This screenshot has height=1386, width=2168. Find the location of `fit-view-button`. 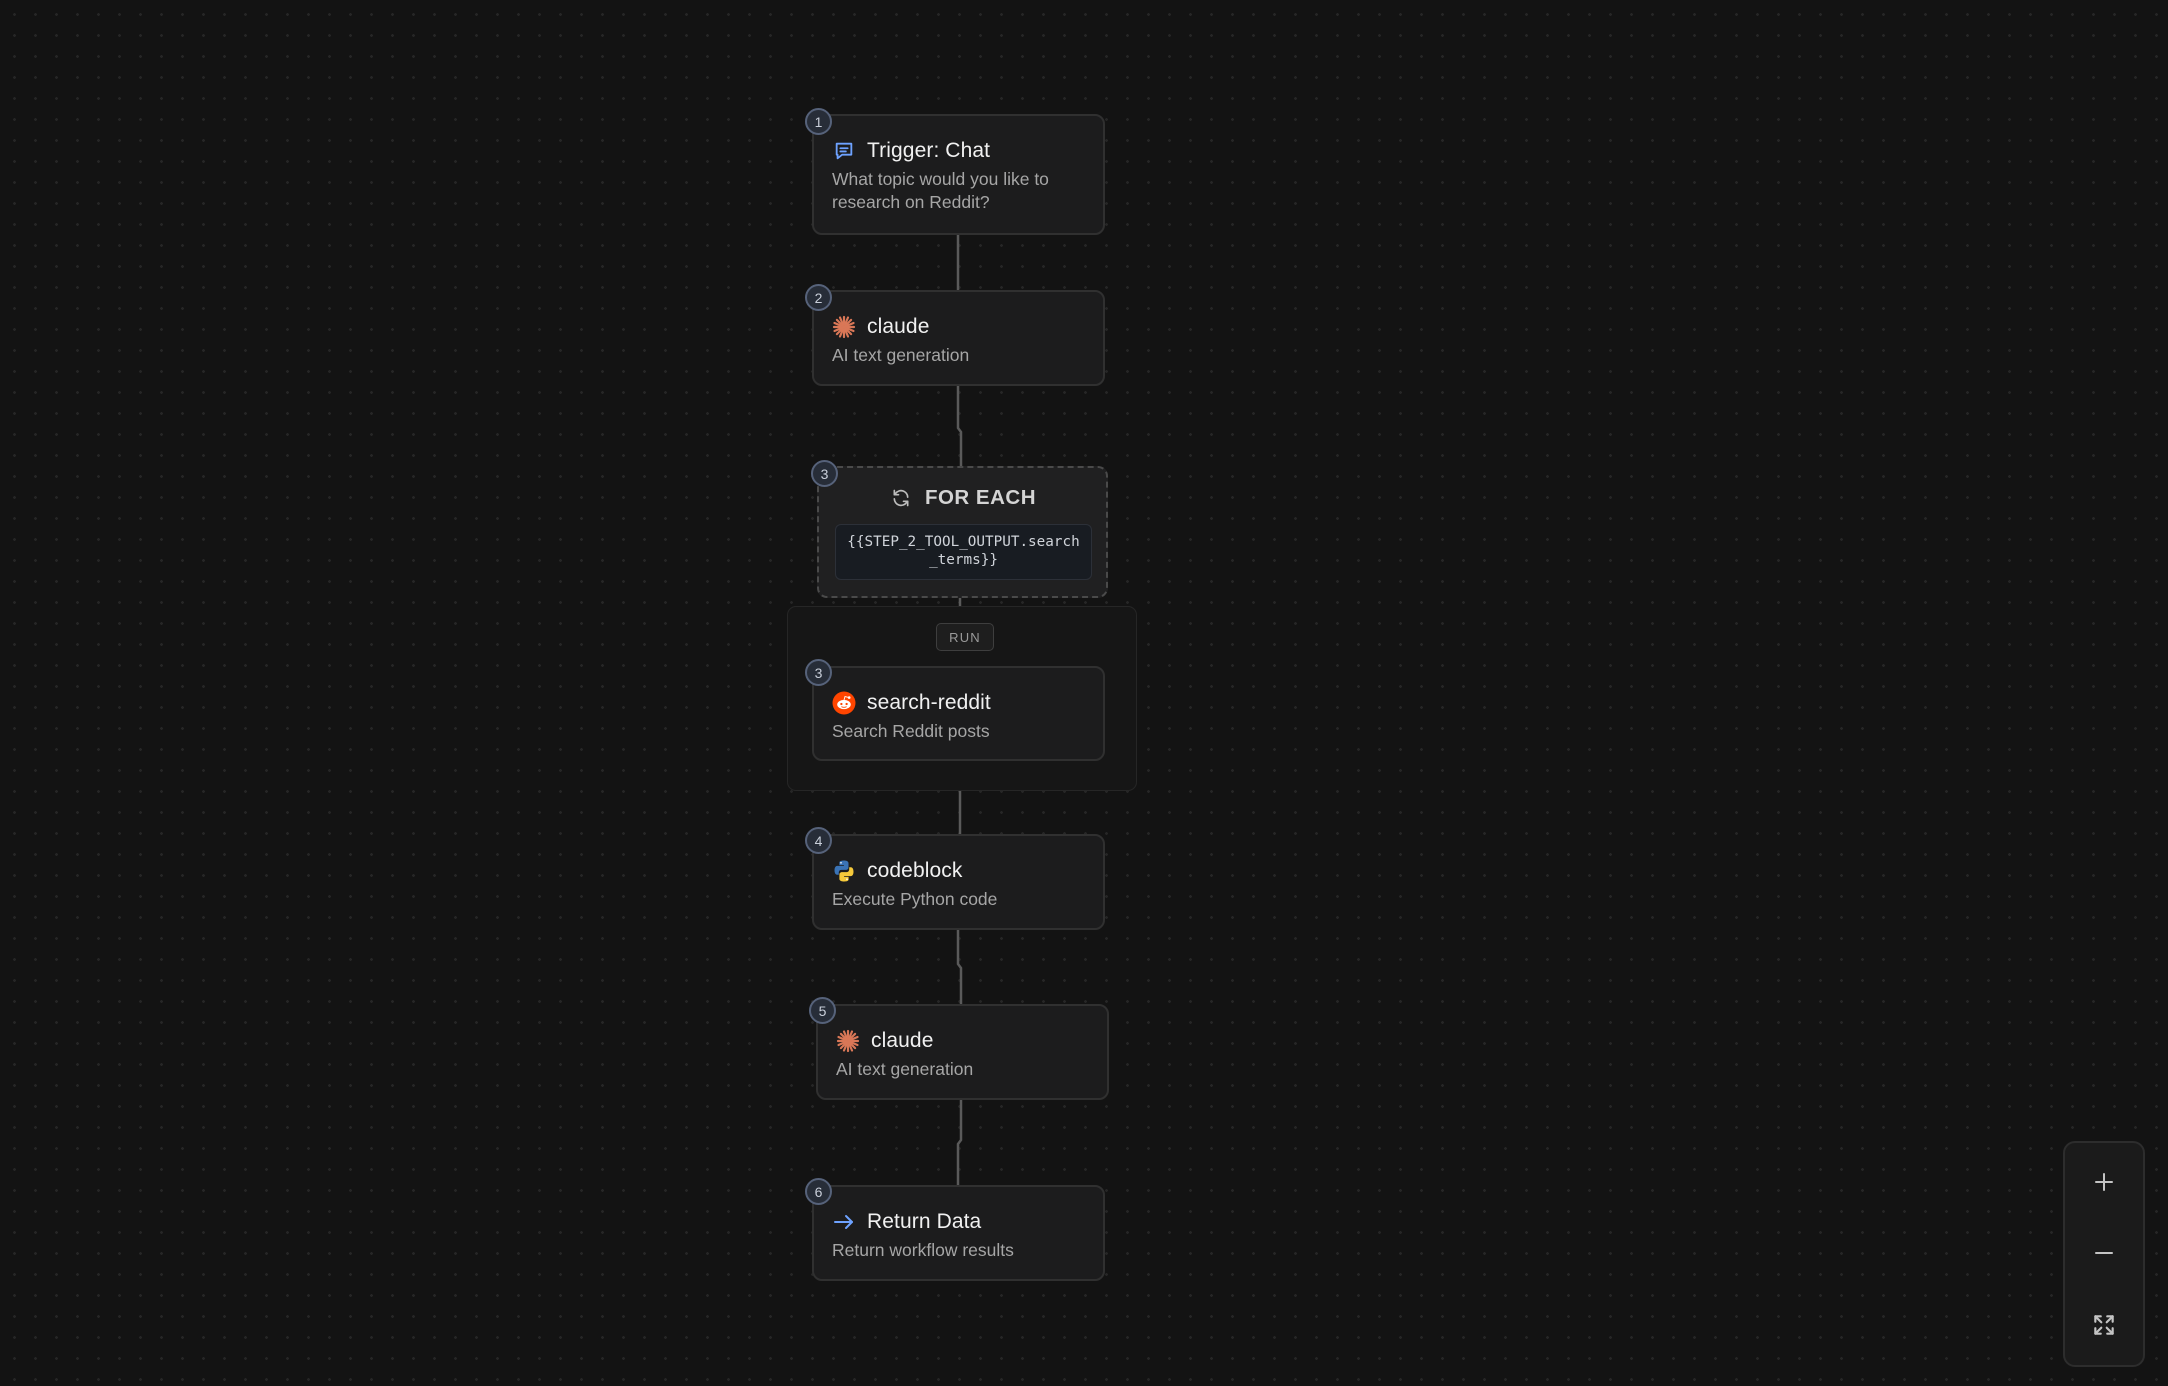

fit-view-button is located at coordinates (2104, 1327).